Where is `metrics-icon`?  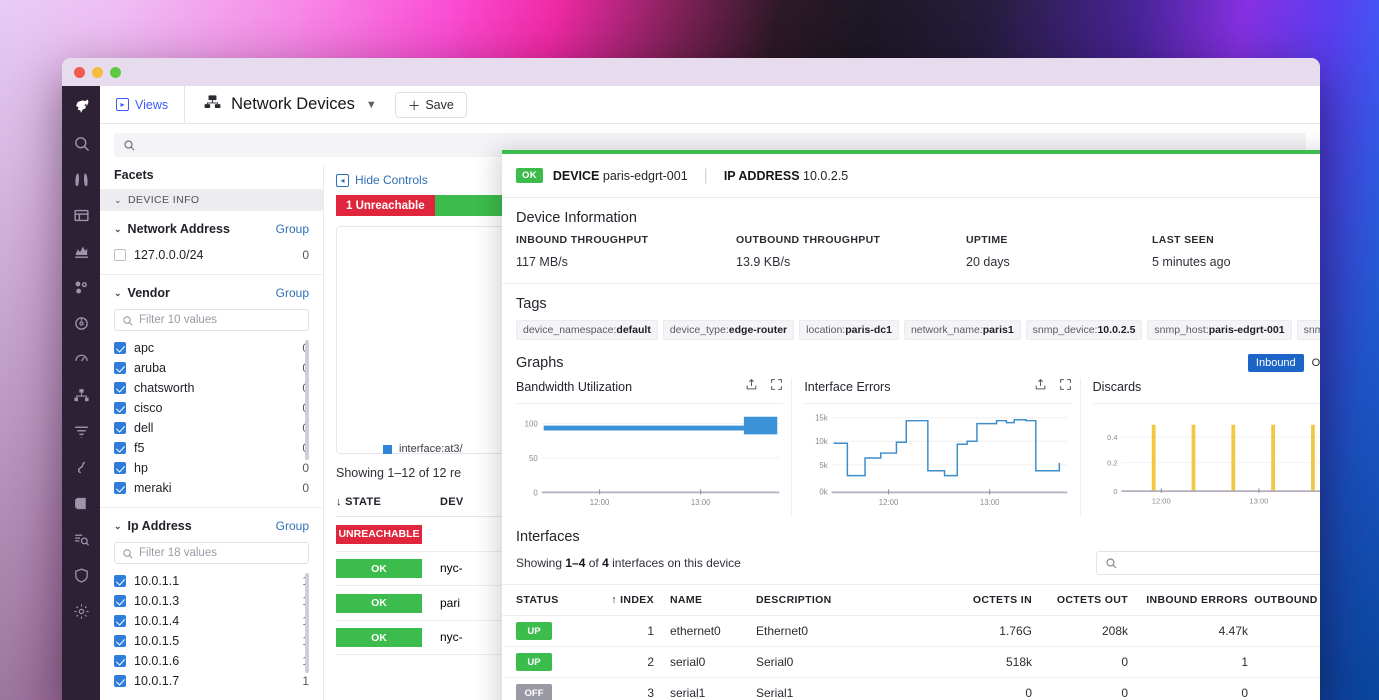
metrics-icon is located at coordinates (81, 251).